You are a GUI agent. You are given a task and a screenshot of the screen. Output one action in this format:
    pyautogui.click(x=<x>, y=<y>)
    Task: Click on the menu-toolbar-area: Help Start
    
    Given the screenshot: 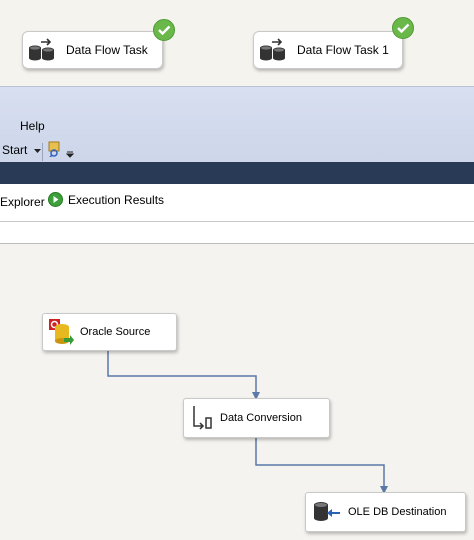 What is the action you would take?
    pyautogui.click(x=237, y=124)
    